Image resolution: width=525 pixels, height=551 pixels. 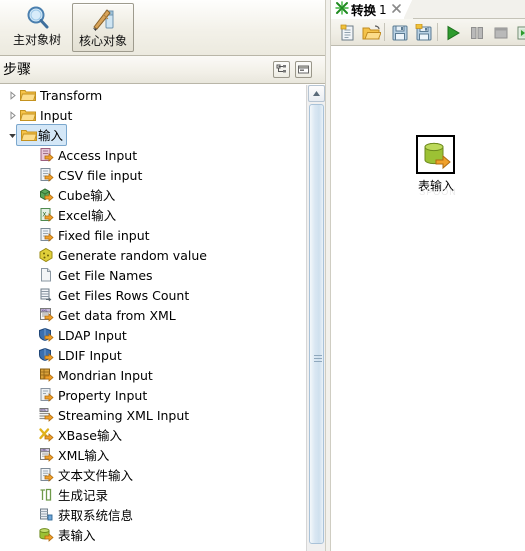 I want to click on tree-item-content: 获取系统信息, so click(x=86, y=515).